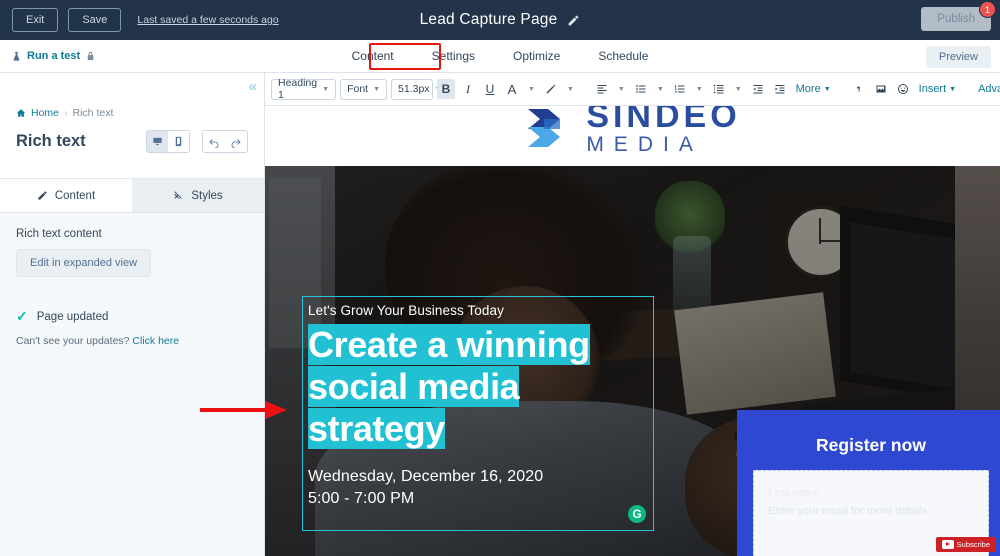 The height and width of the screenshot is (556, 1000). I want to click on more-formatting-button: More ▼, so click(813, 89).